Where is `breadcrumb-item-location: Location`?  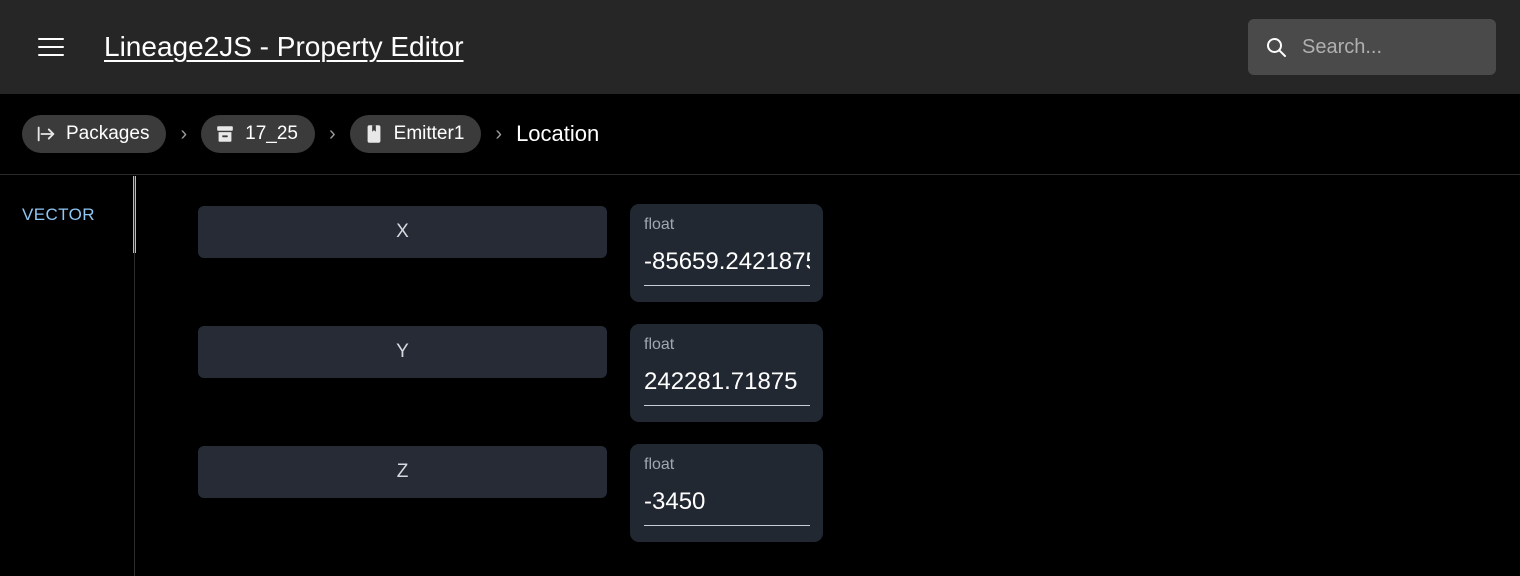
breadcrumb-item-location: Location is located at coordinates (558, 133).